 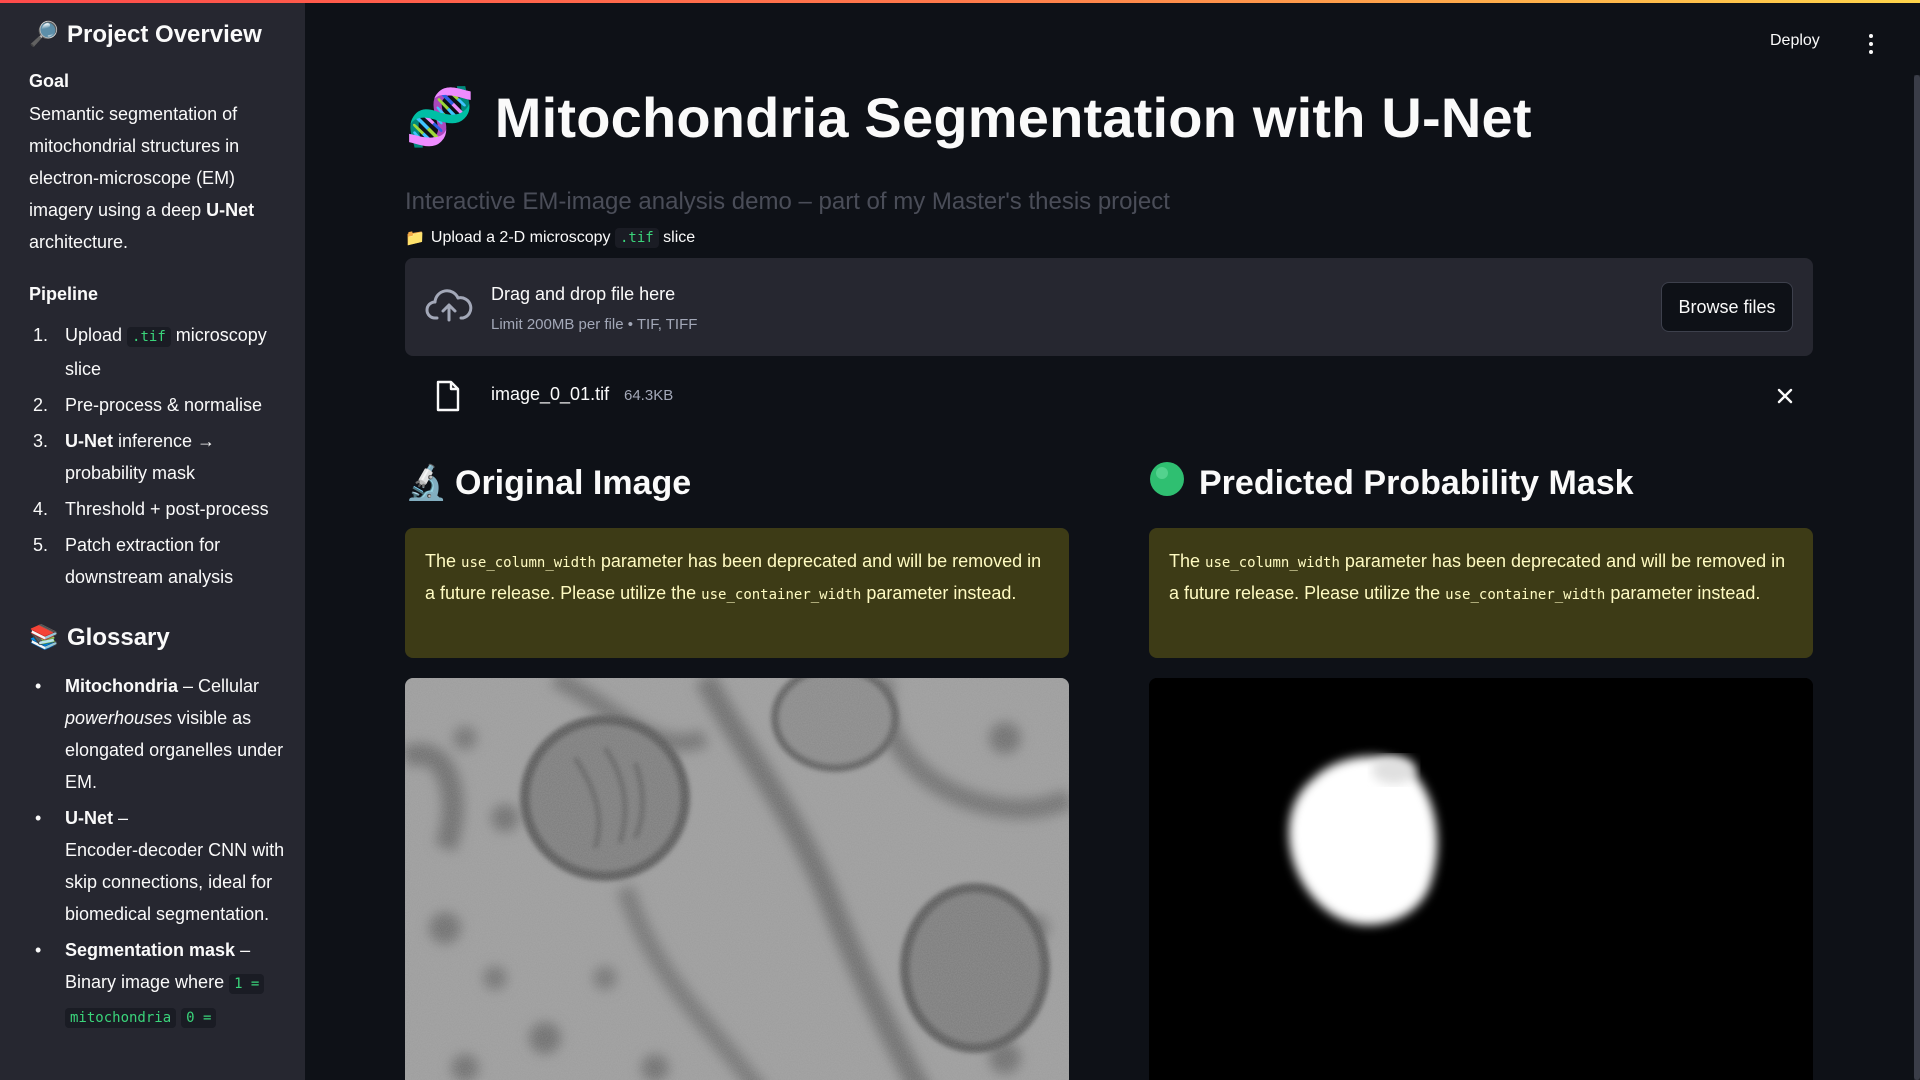 I want to click on upload-label: 📁 Upload a 2-D microscopy .tif slice, so click(x=550, y=238).